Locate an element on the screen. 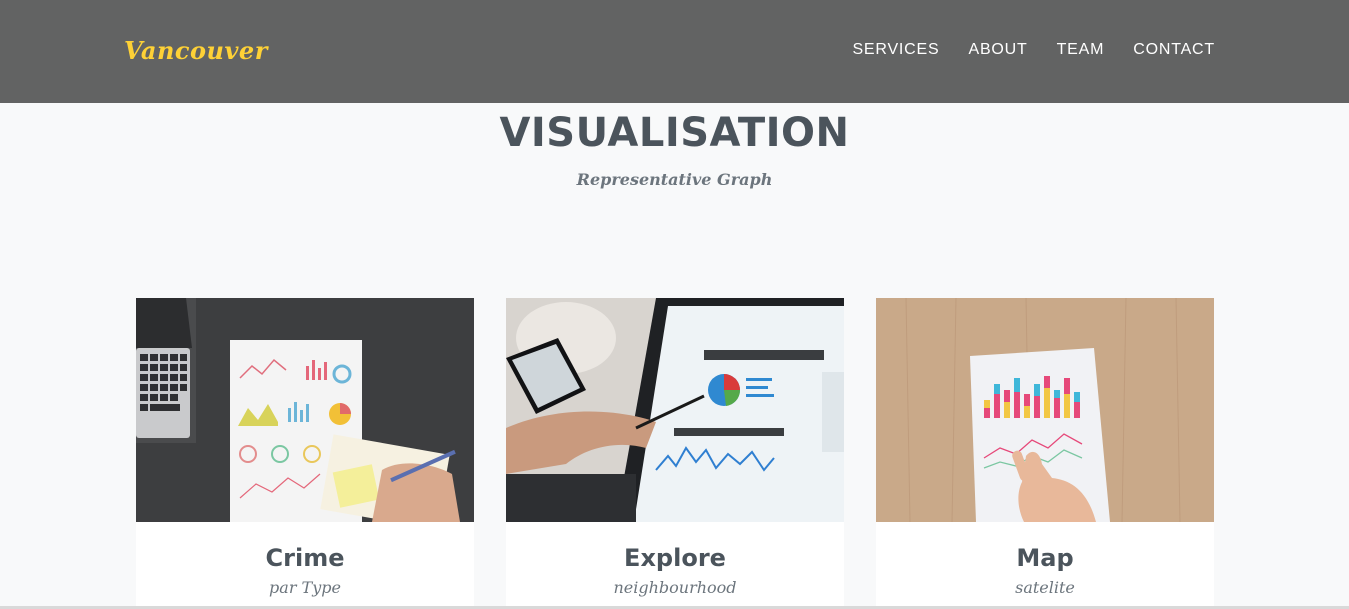 This screenshot has width=1349, height=609. card-caption-crime: Crime is located at coordinates (305, 558).